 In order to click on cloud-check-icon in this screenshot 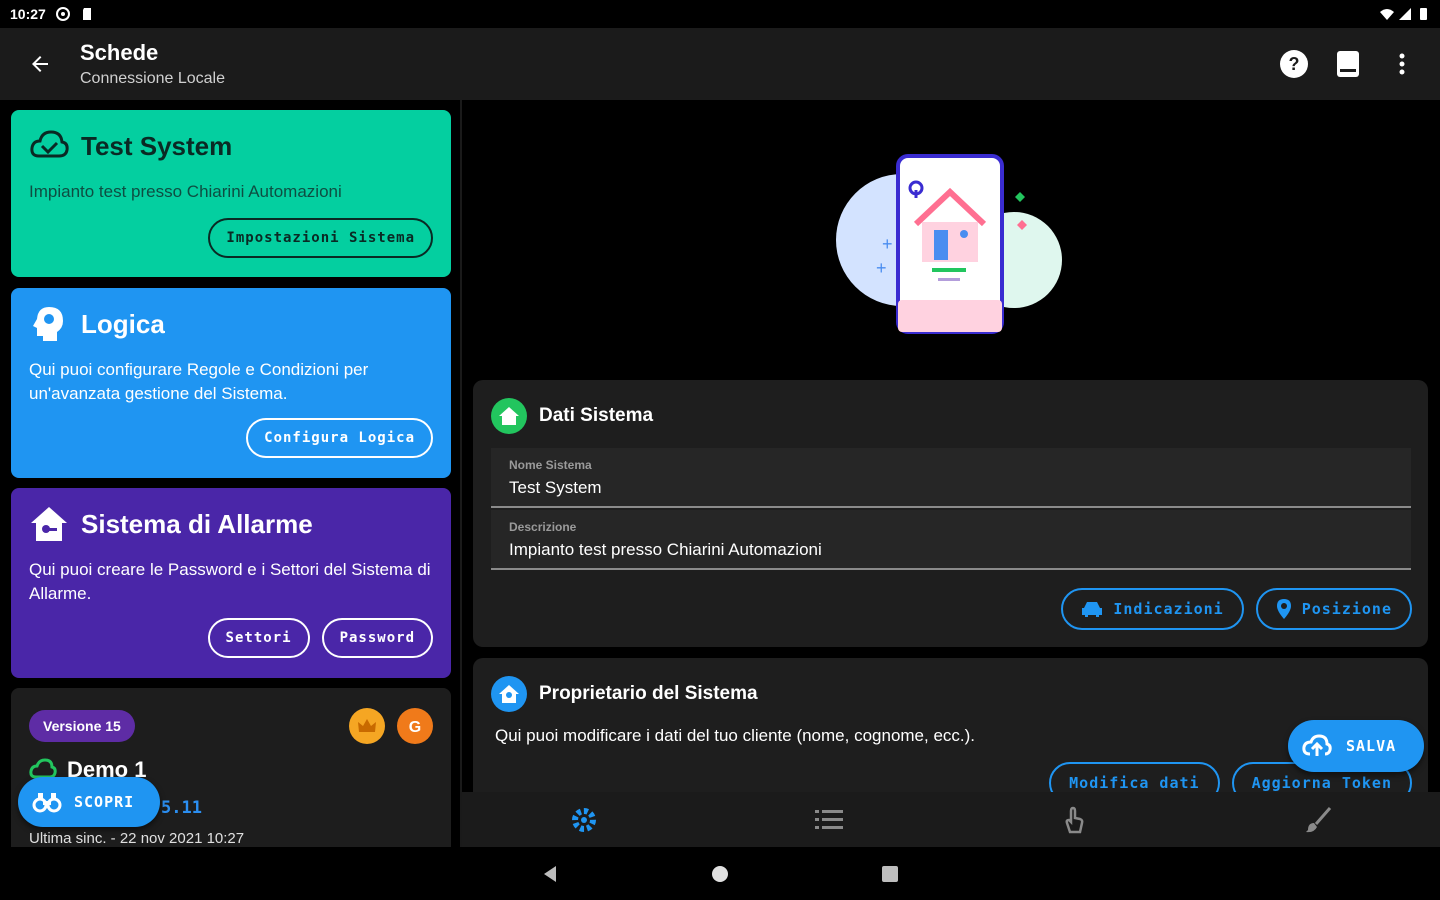, I will do `click(49, 144)`.